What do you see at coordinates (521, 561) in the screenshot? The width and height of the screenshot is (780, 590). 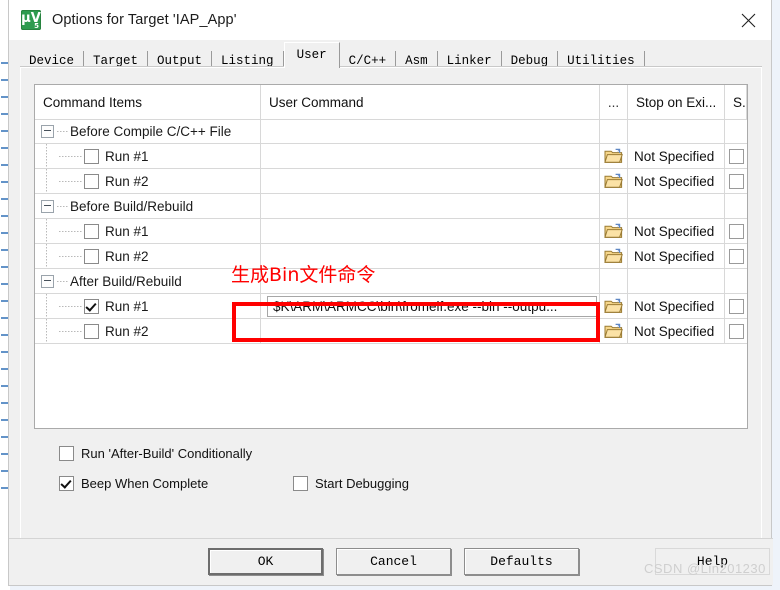 I see `defaults-button: Defaults` at bounding box center [521, 561].